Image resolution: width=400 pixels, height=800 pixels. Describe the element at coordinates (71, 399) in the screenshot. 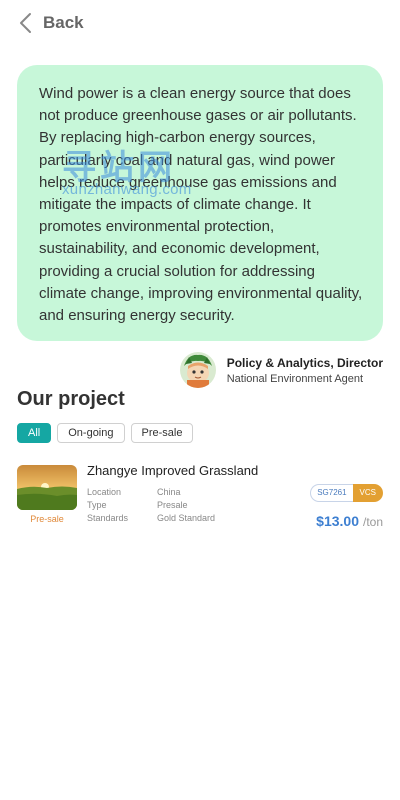

I see `section-title: Our project` at that location.